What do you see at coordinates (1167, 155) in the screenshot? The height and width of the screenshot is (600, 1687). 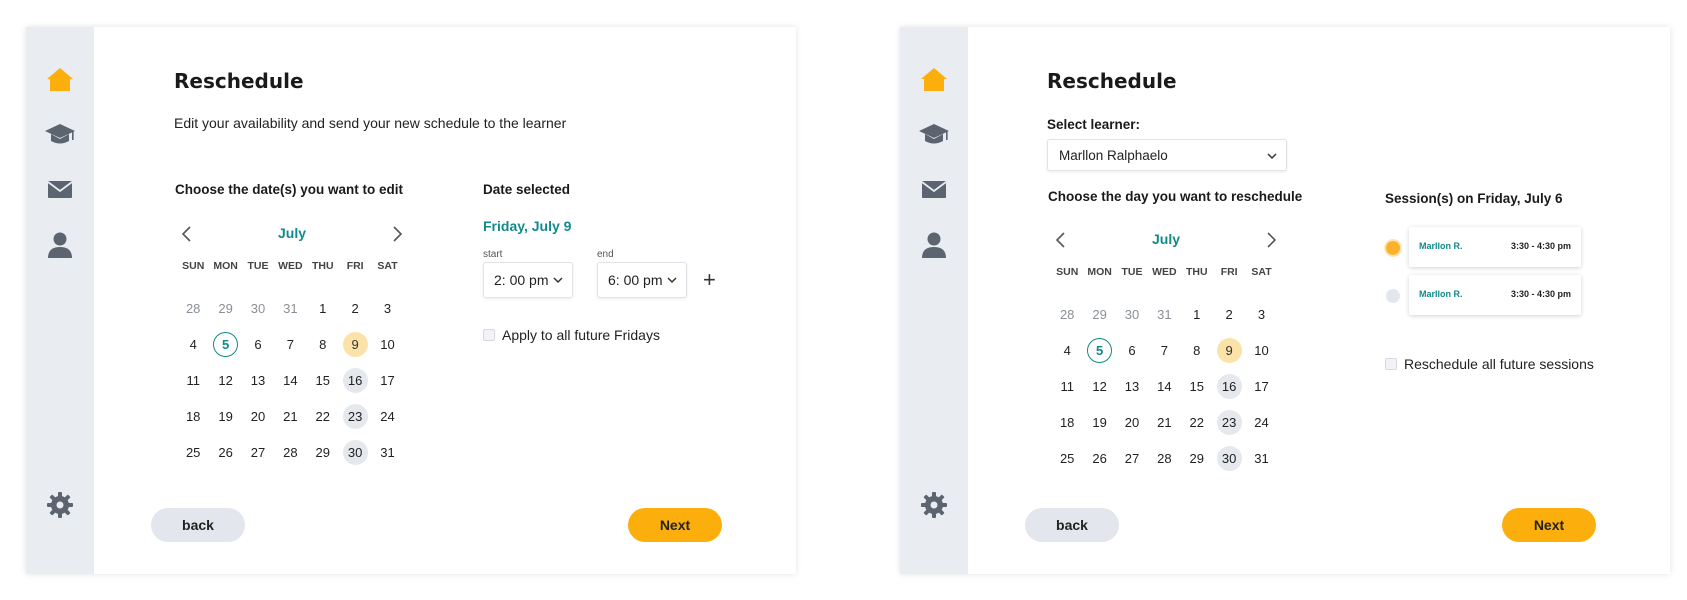 I see `learner-select: Marllon Ralphaelo` at bounding box center [1167, 155].